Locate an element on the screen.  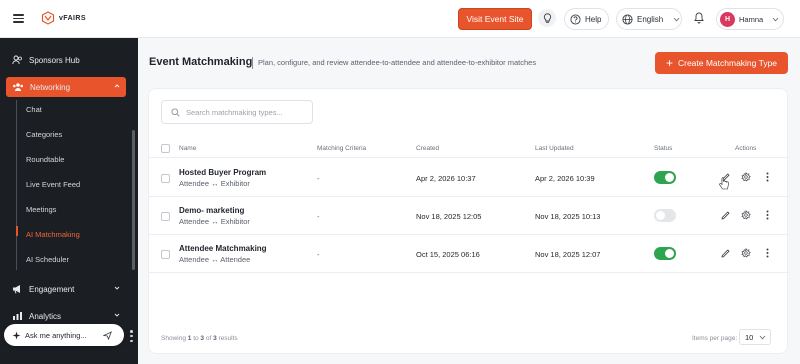
sidebar-sub-meetings: Meetings is located at coordinates (41, 209).